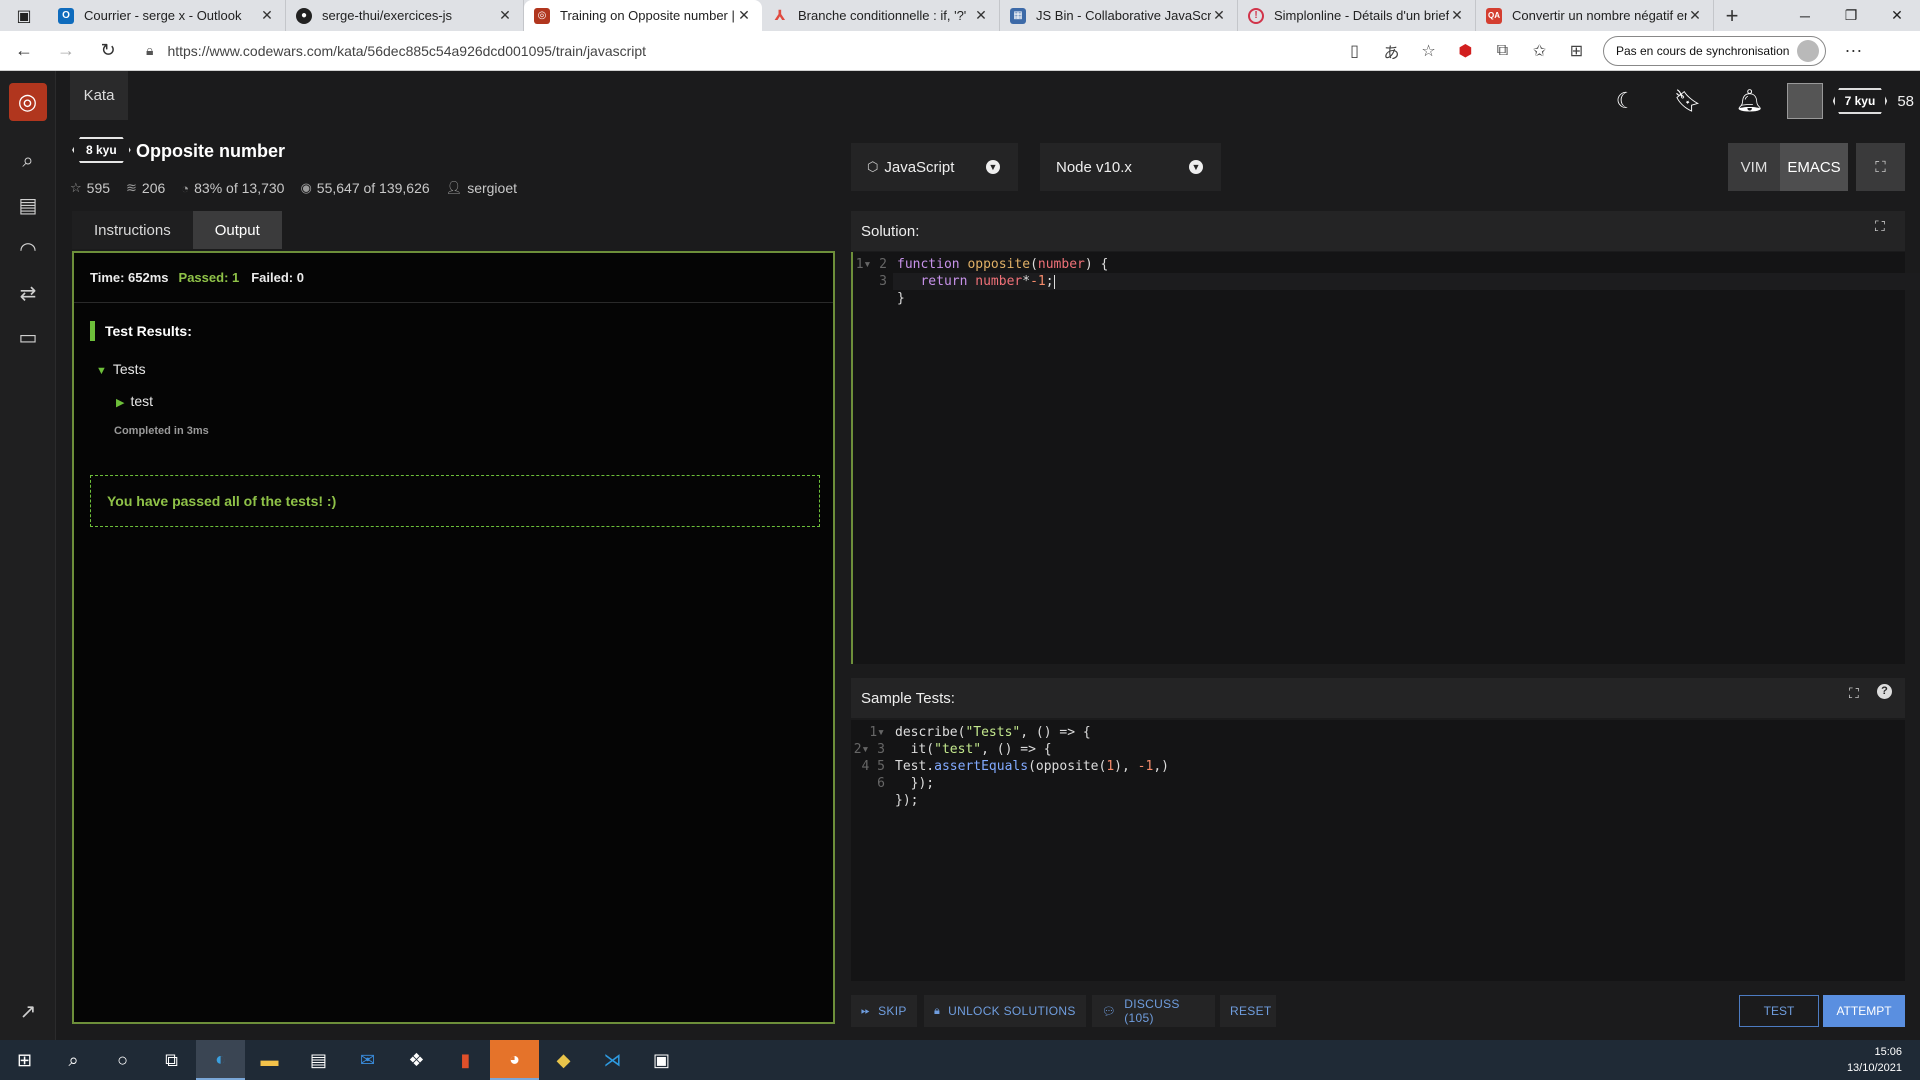  What do you see at coordinates (277, 277) in the screenshot?
I see `failed-count: Failed: 0` at bounding box center [277, 277].